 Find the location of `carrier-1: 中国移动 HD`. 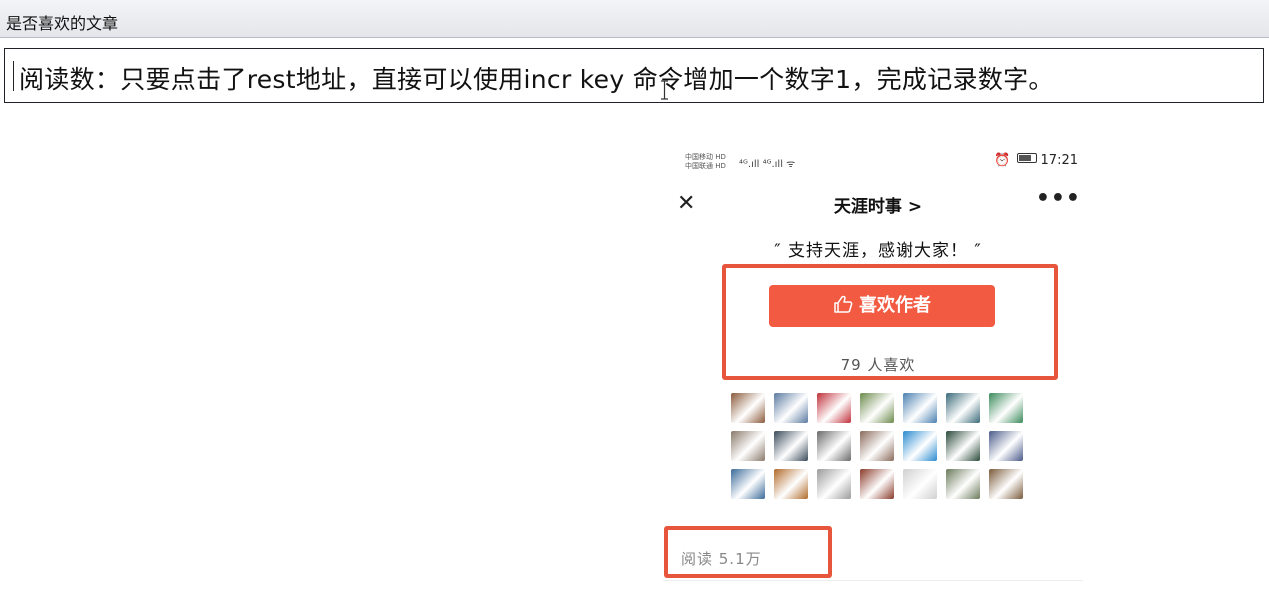

carrier-1: 中国移动 HD is located at coordinates (705, 157).